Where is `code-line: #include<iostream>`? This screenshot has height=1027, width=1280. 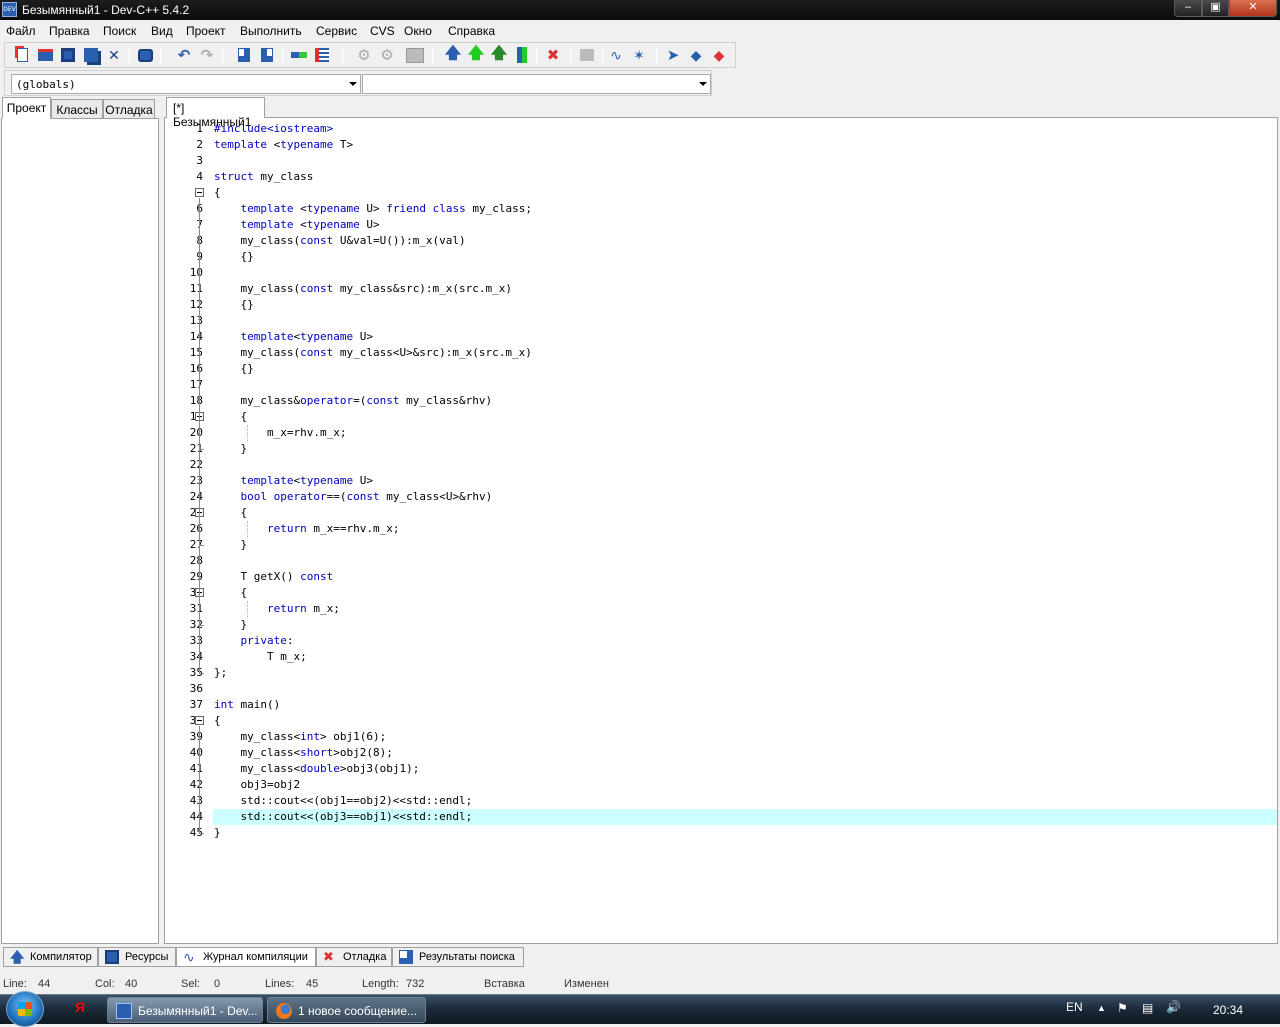
code-line: #include<iostream> is located at coordinates (745, 129).